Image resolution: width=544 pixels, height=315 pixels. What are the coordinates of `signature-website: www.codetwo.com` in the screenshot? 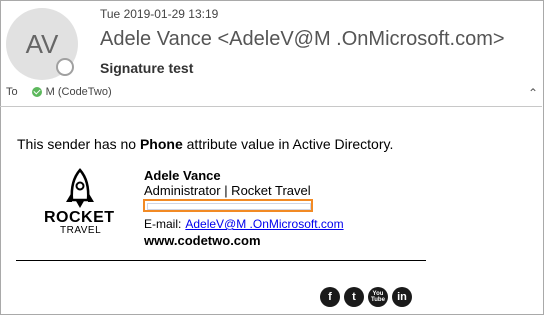 It's located at (202, 240).